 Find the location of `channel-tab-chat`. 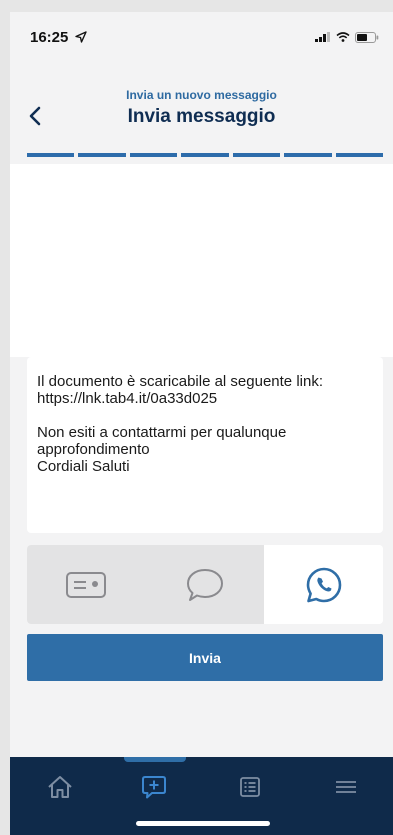

channel-tab-chat is located at coordinates (205, 584).